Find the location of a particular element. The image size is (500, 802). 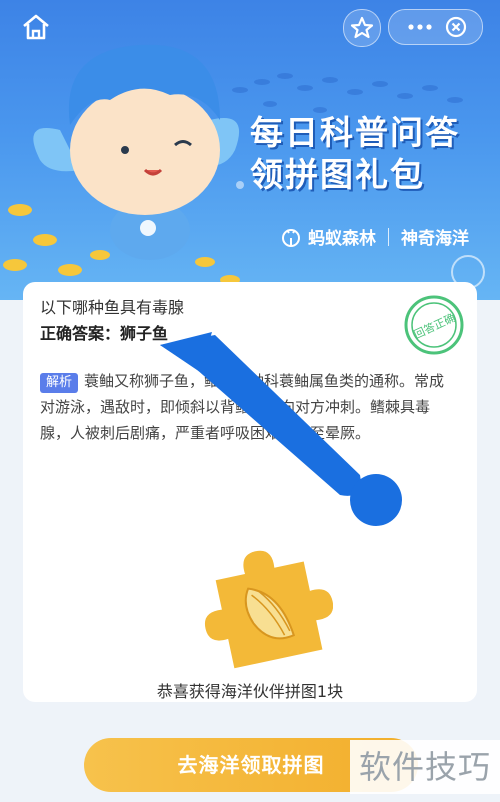

close-icon is located at coordinates (456, 27).